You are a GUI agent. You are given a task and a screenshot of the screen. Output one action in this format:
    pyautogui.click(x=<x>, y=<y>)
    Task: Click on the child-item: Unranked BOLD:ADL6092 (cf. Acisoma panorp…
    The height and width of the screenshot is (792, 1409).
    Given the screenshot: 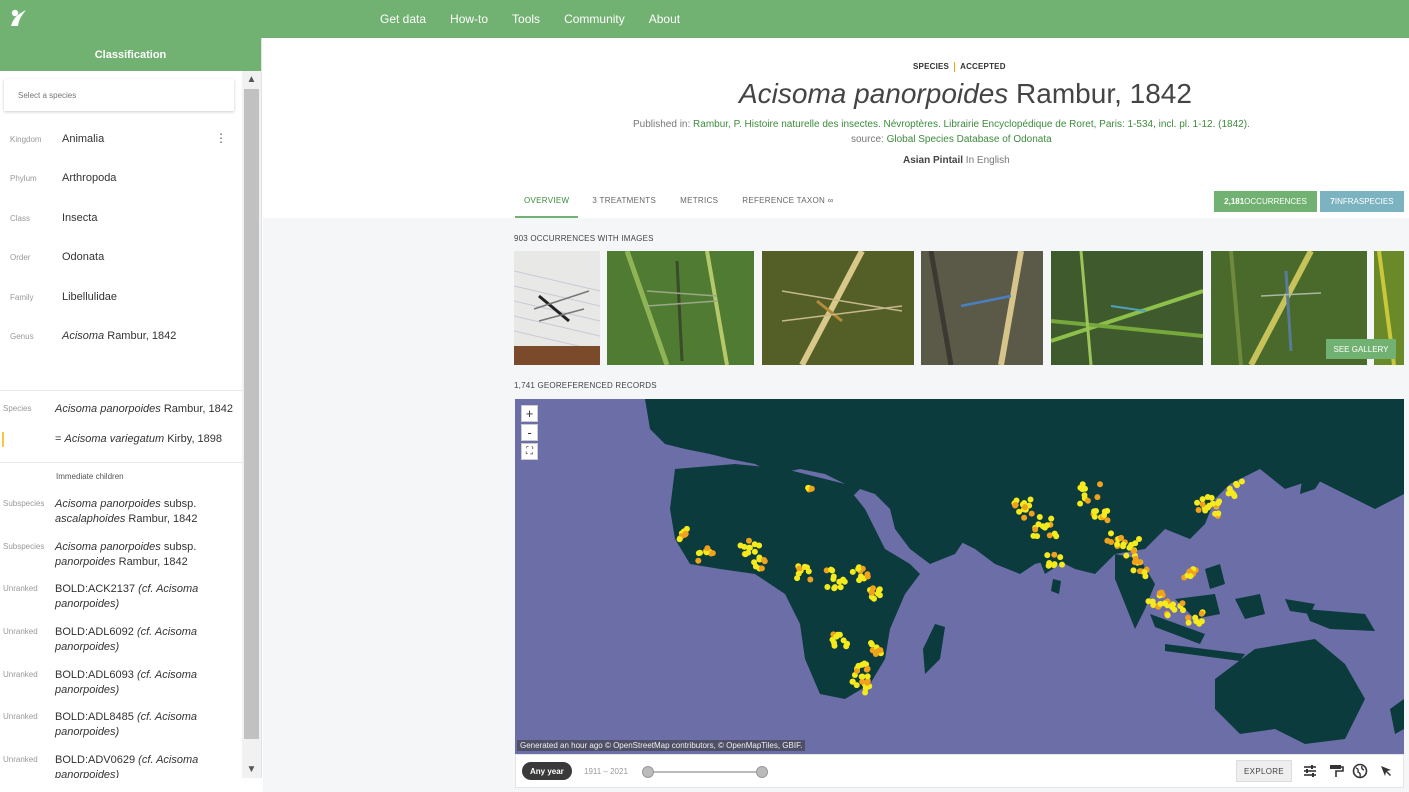 What is the action you would take?
    pyautogui.click(x=121, y=640)
    